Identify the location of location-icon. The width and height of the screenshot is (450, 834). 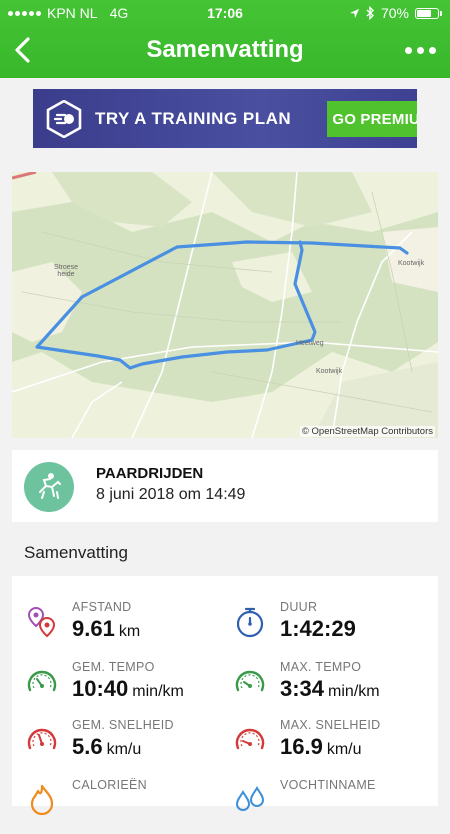
(354, 13).